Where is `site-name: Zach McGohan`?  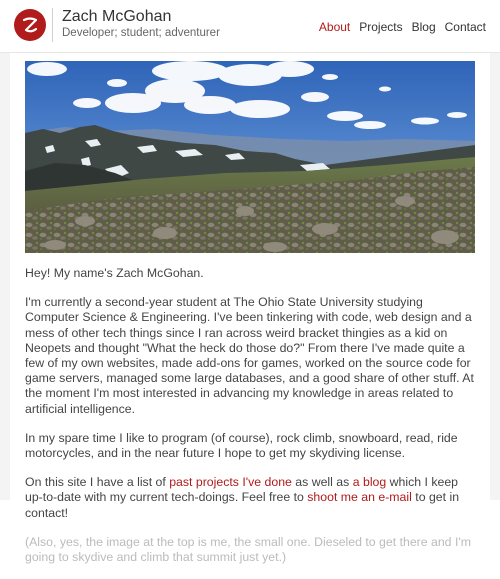 site-name: Zach McGohan is located at coordinates (116, 17).